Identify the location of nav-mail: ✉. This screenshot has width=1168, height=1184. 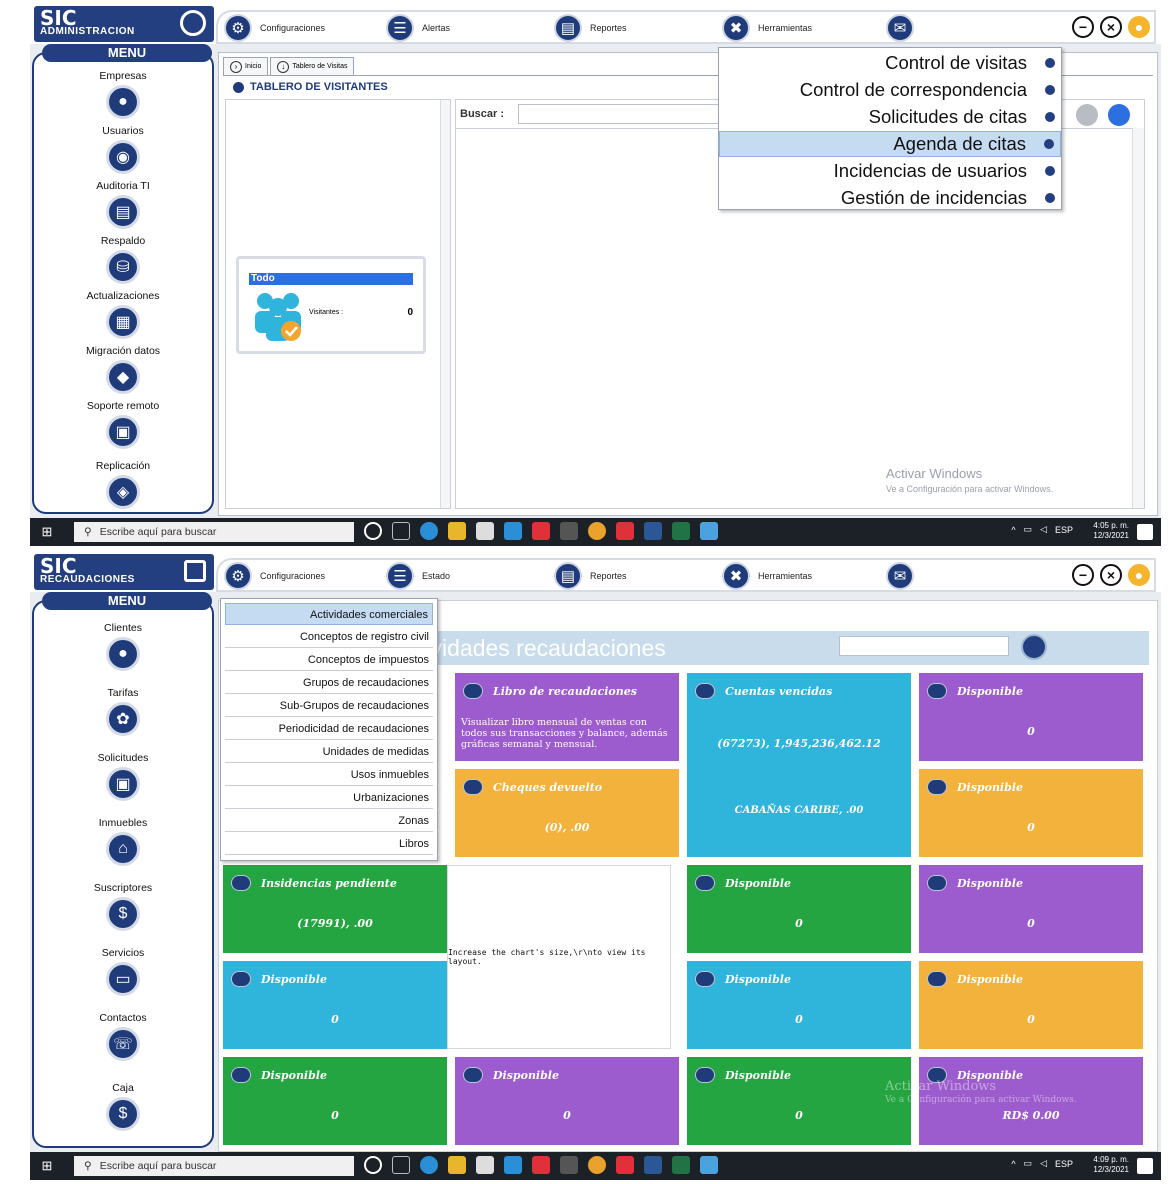
(900, 576).